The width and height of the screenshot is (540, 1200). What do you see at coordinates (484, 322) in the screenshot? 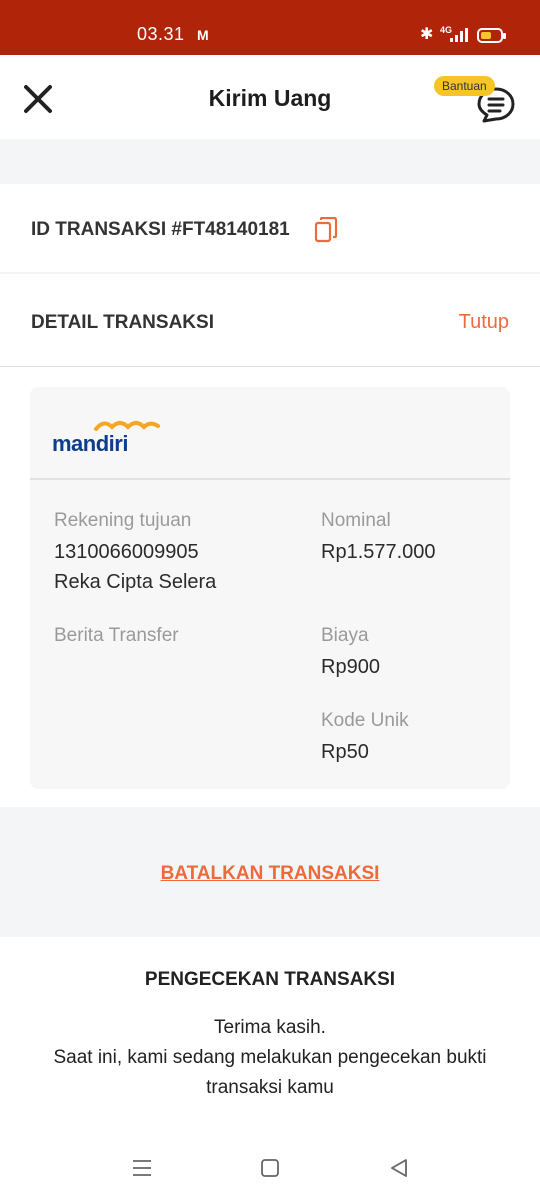
I see `detail-close-link: Tutup` at bounding box center [484, 322].